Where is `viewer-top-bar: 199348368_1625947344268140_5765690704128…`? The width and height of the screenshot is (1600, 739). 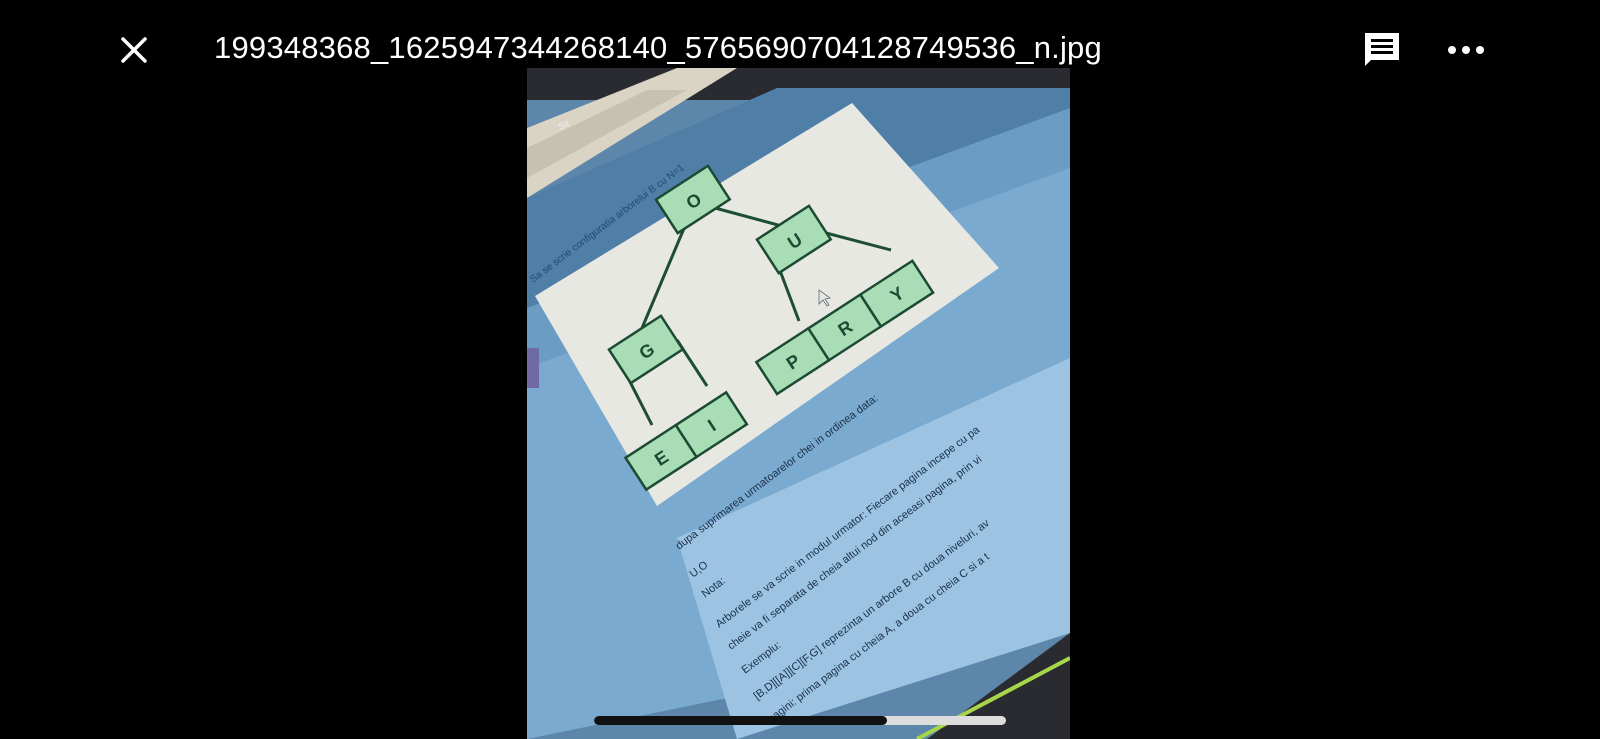
viewer-top-bar: 199348368_1625947344268140_5765690704128… is located at coordinates (800, 50).